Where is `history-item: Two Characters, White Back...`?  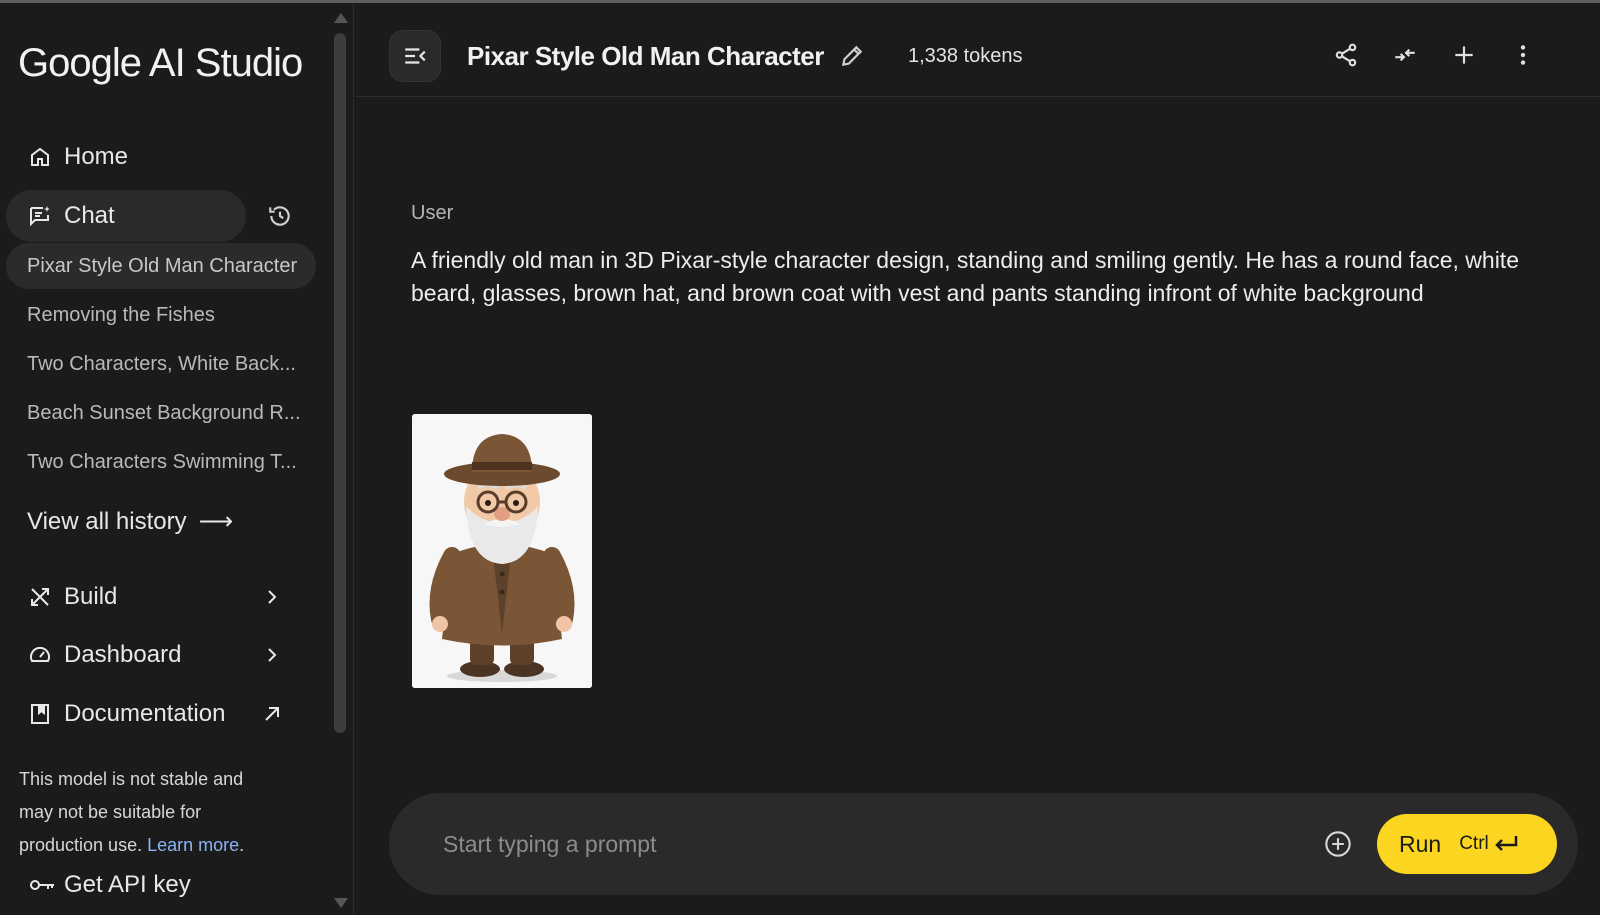 history-item: Two Characters, White Back... is located at coordinates (161, 364).